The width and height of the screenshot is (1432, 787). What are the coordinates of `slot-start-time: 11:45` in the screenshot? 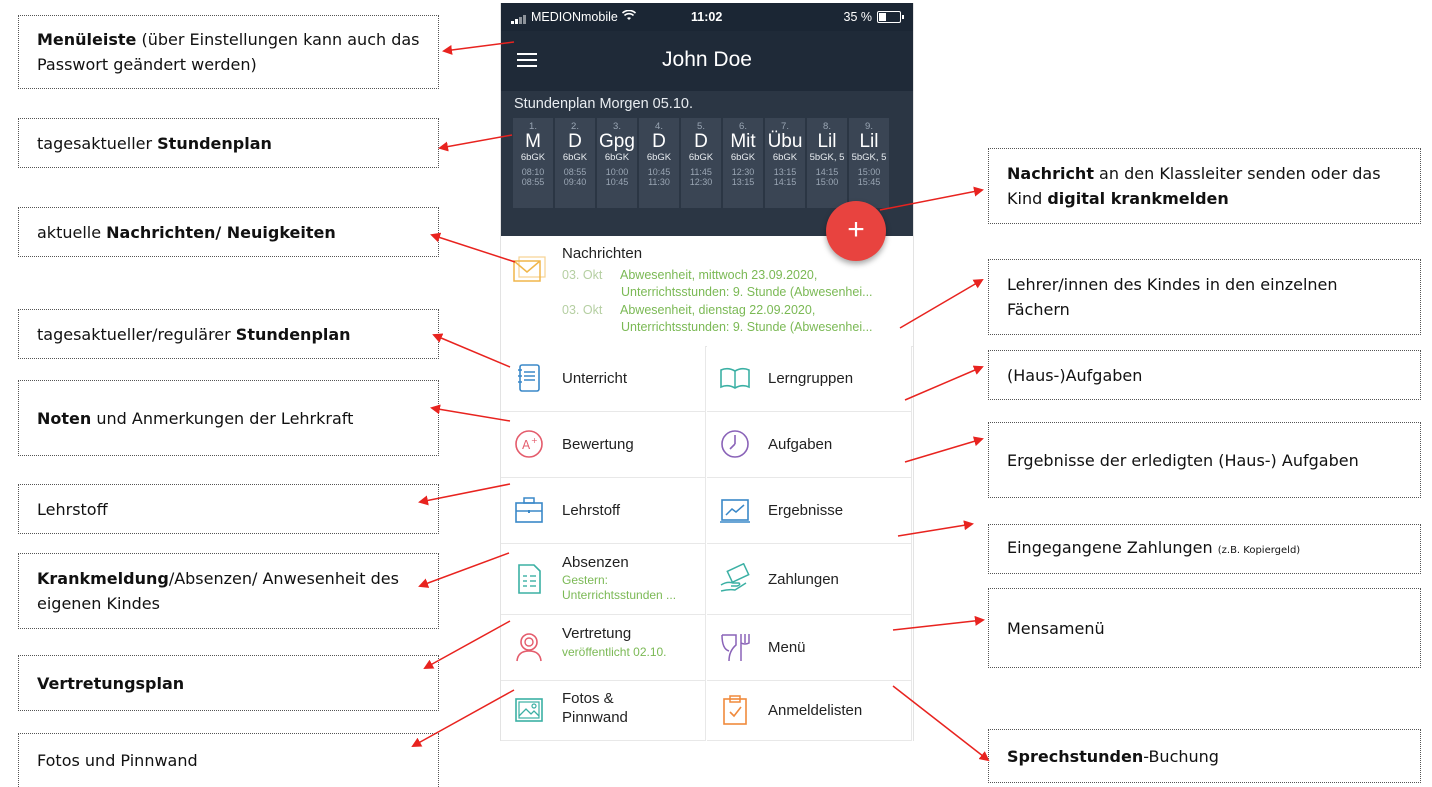 It's located at (701, 172).